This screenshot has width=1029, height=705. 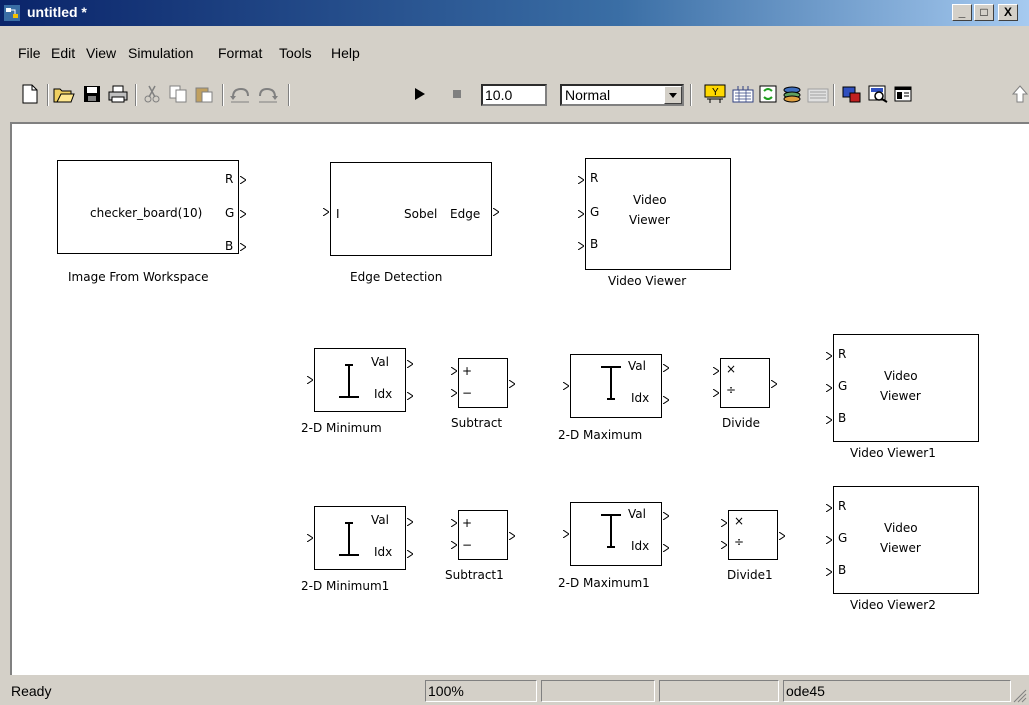 I want to click on multiply-sign: ×, so click(x=739, y=521).